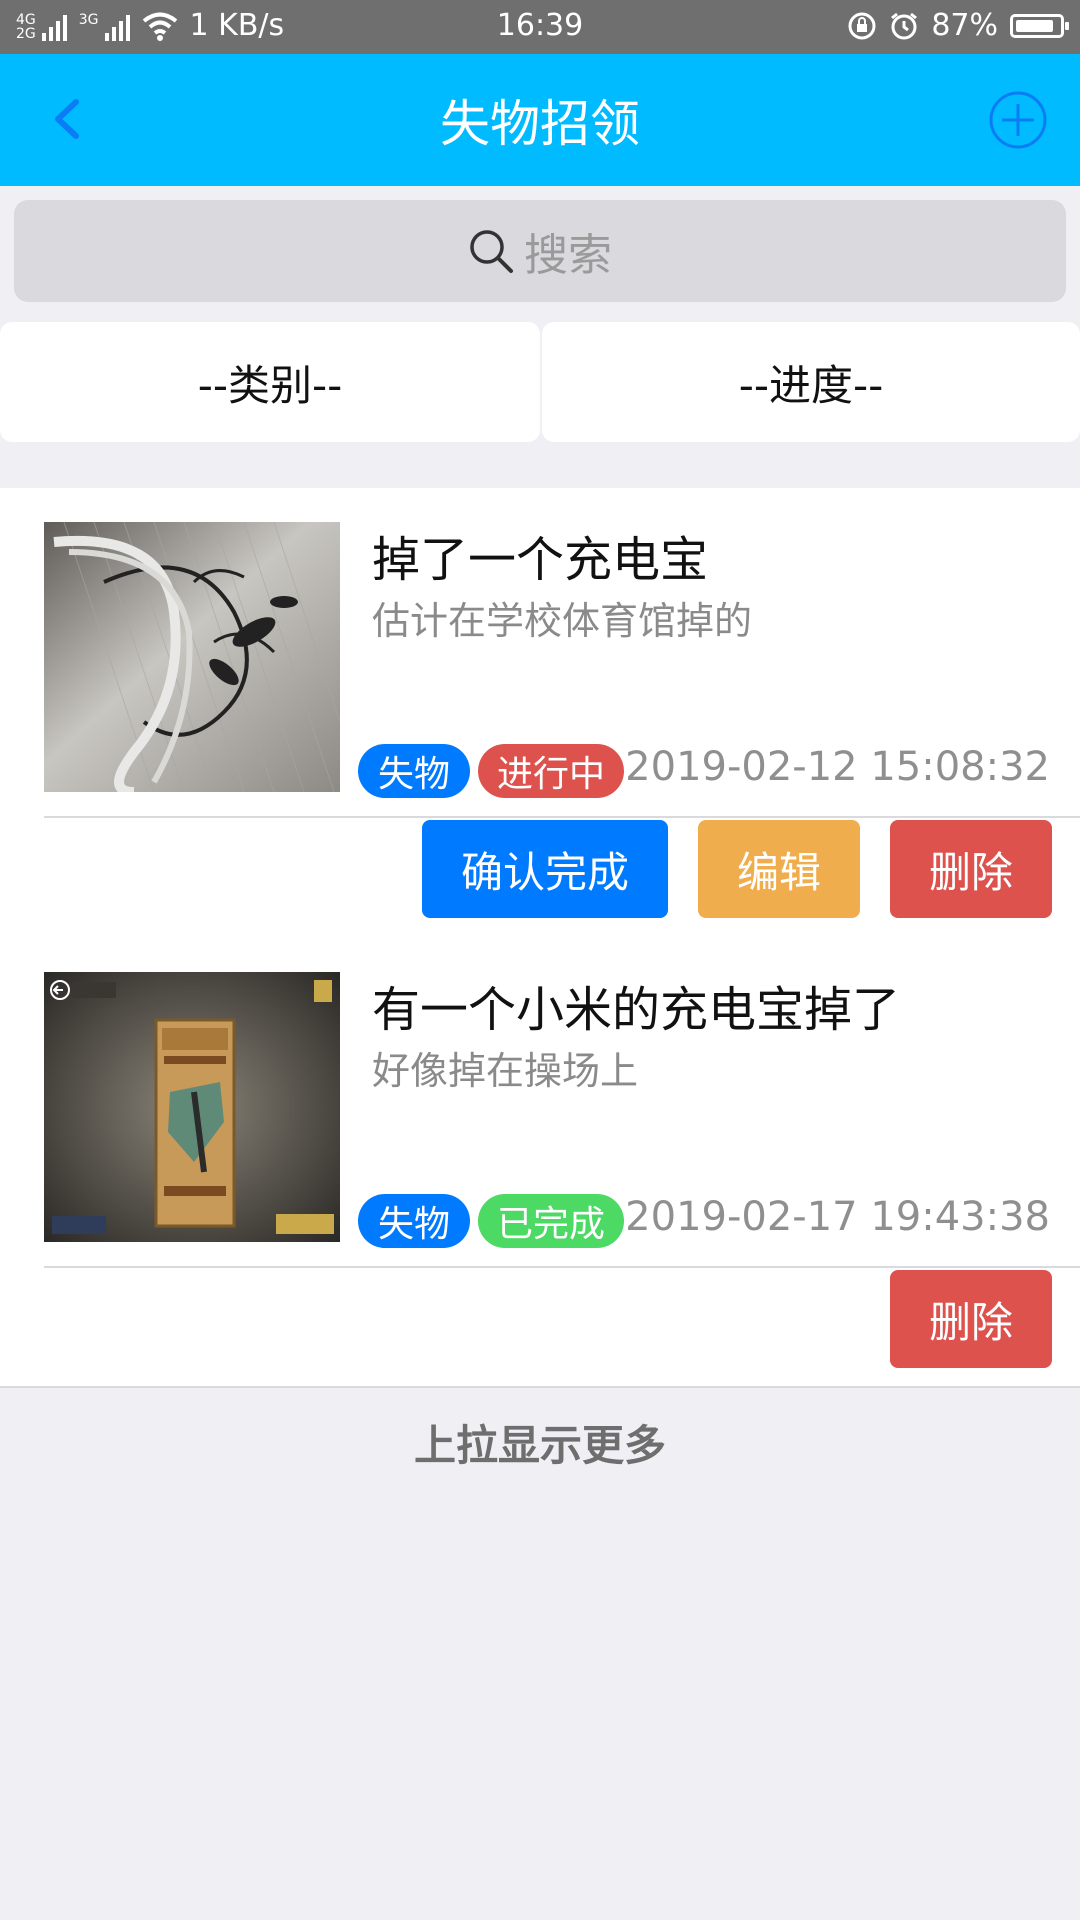 This screenshot has height=1920, width=1080. I want to click on load-more-hint: 上拉显示更多, so click(539, 1445).